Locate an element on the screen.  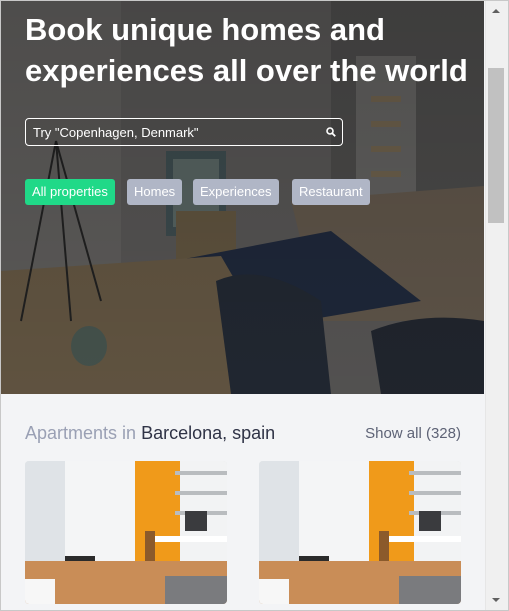
vertical-scrollbar is located at coordinates (496, 305).